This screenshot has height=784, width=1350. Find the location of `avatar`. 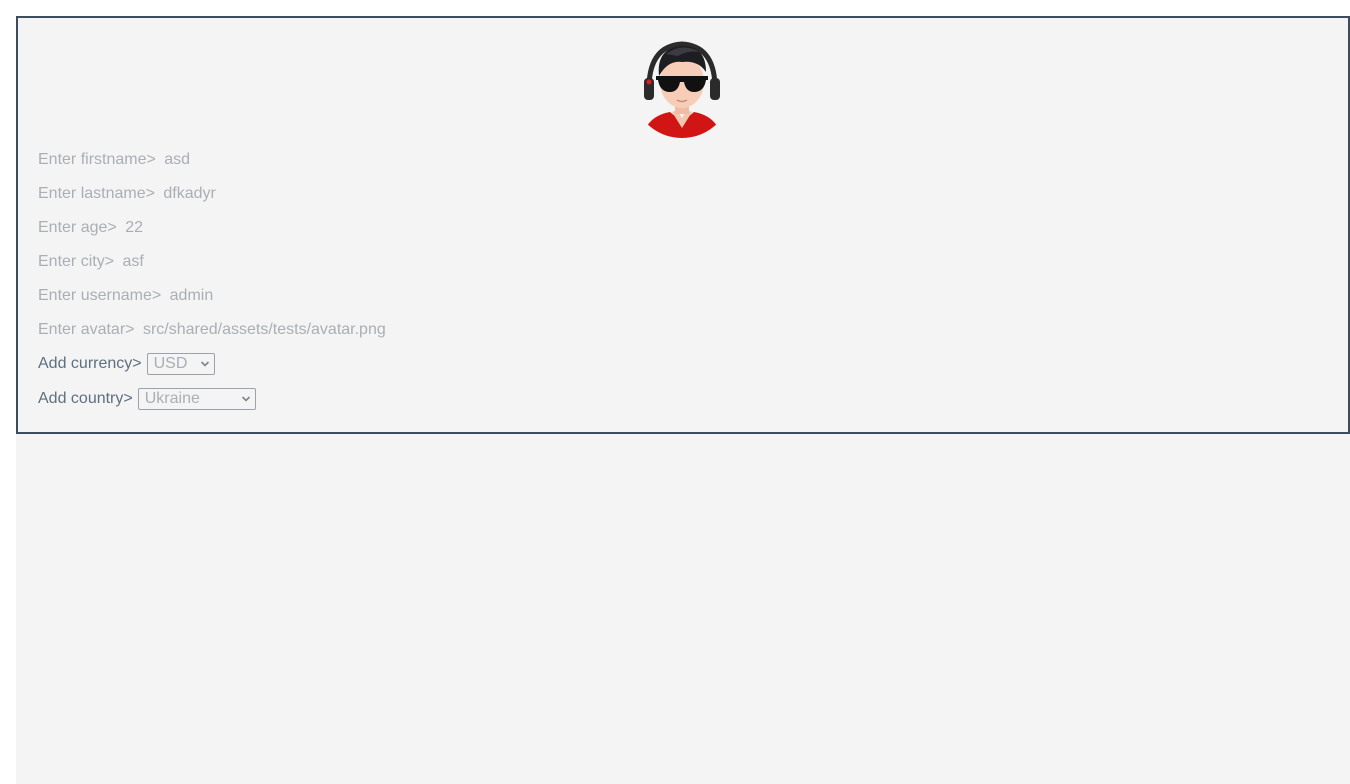

avatar is located at coordinates (682, 88).